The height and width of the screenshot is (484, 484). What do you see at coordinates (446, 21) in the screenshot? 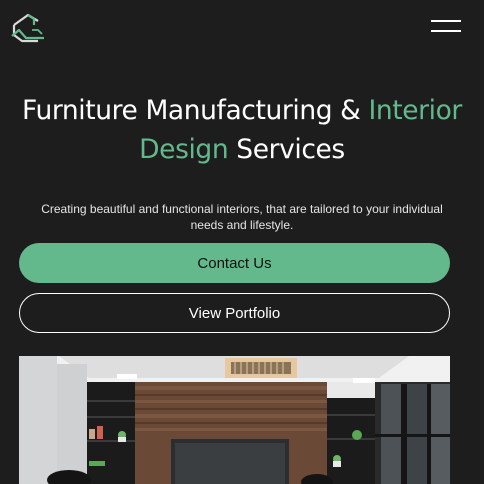
I see `hamburger-menu-icon` at bounding box center [446, 21].